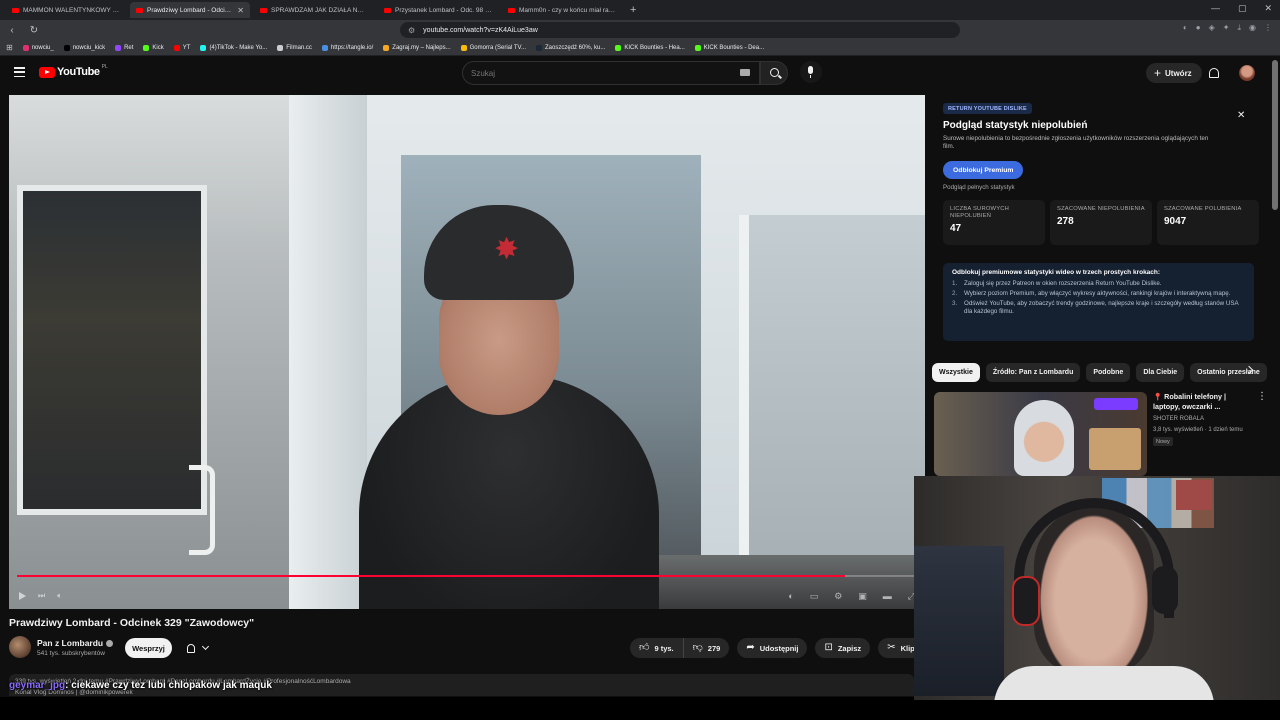 The image size is (1280, 720). Describe the element at coordinates (202, 510) in the screenshot. I see `video-frame-handle` at that location.